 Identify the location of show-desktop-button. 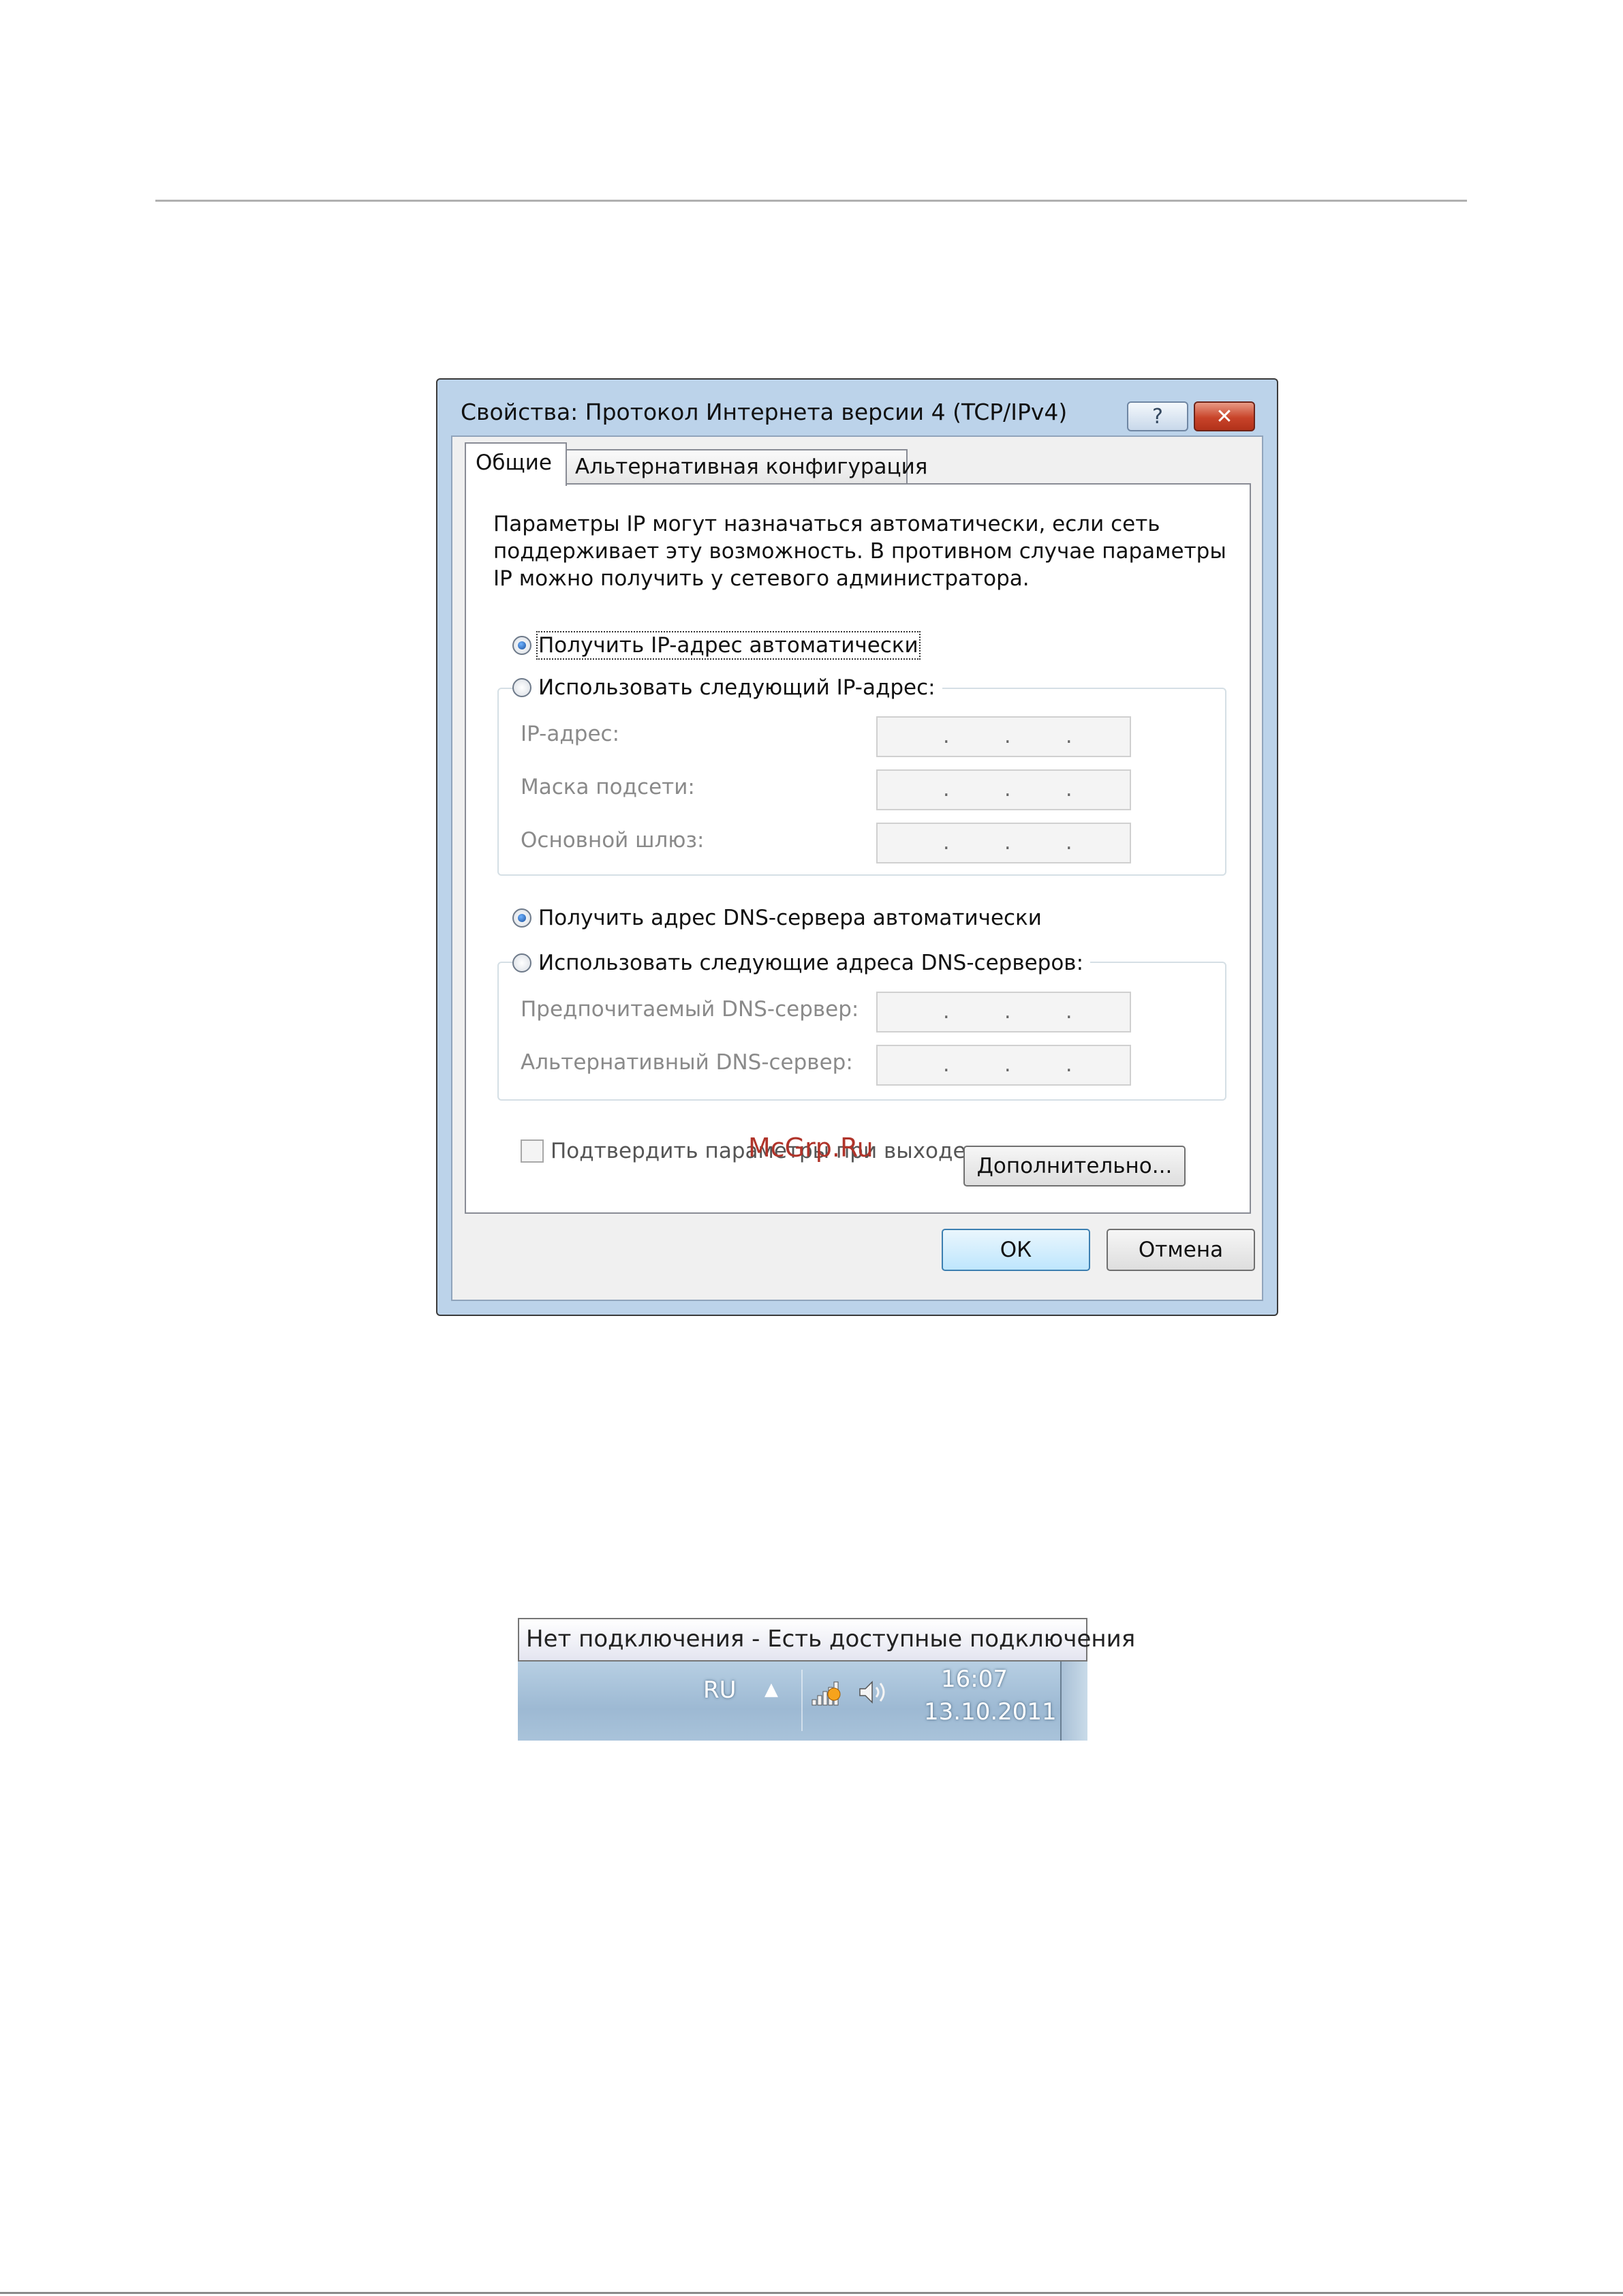
(1073, 1701).